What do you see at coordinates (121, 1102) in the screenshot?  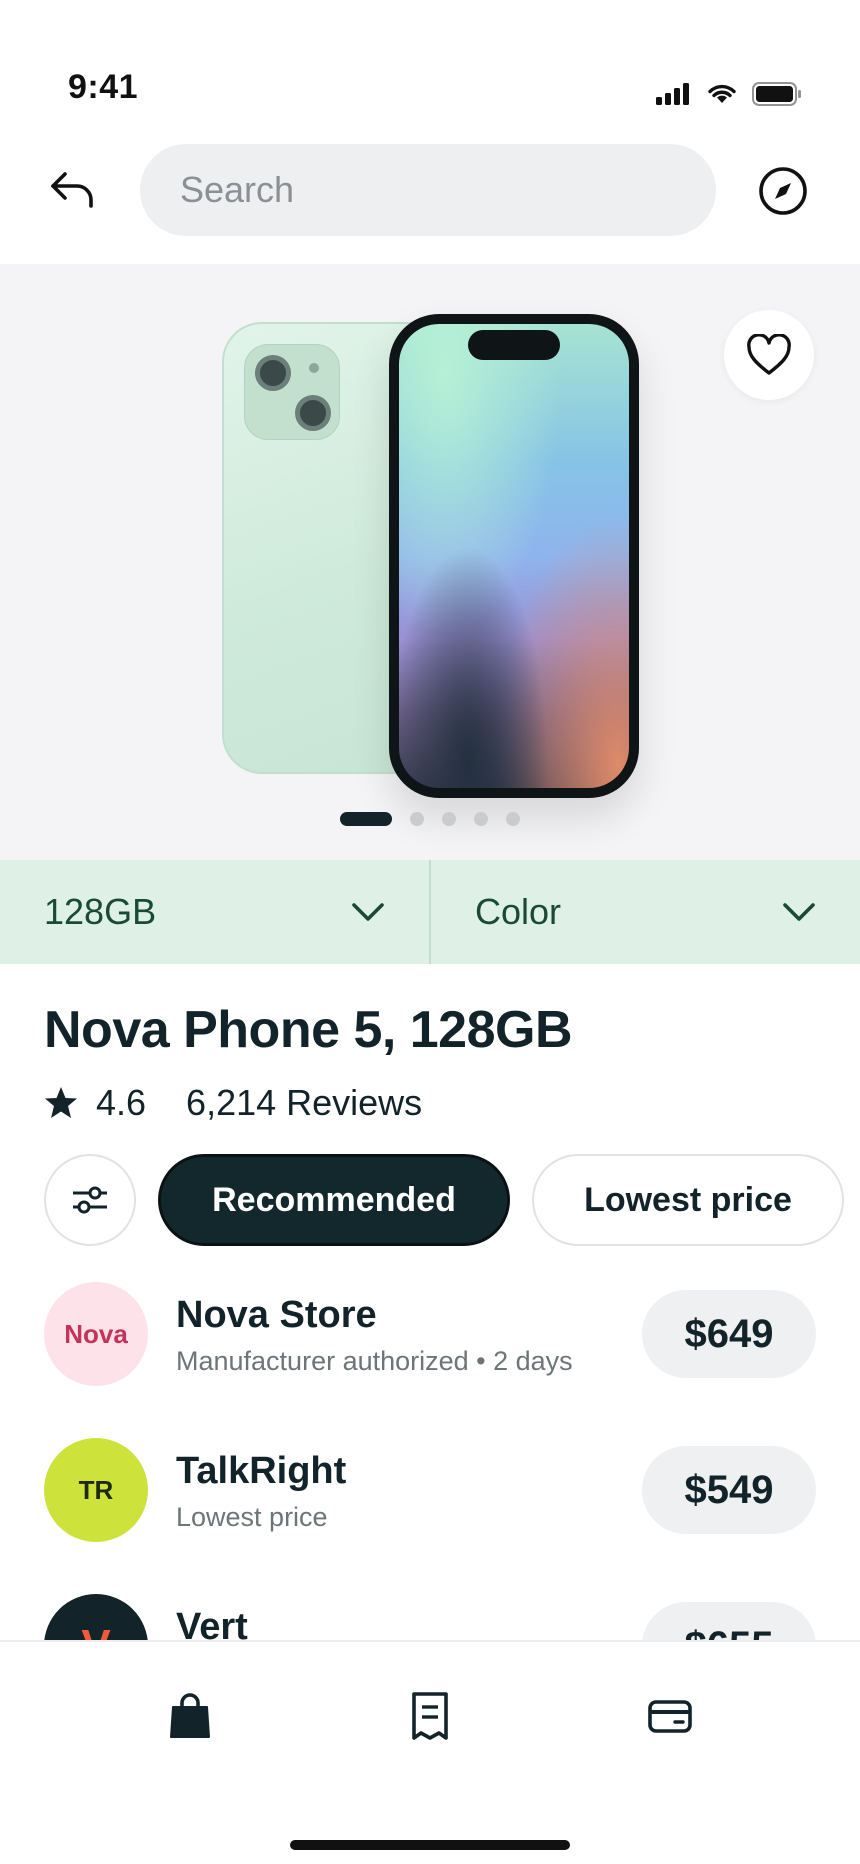 I see `rating-value: 4.6` at bounding box center [121, 1102].